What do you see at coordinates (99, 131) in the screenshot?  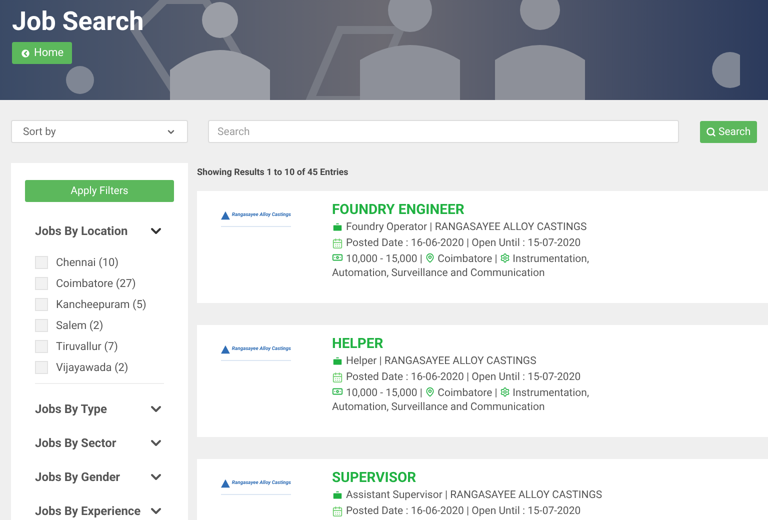 I see `sort-dropdown: Sort by` at bounding box center [99, 131].